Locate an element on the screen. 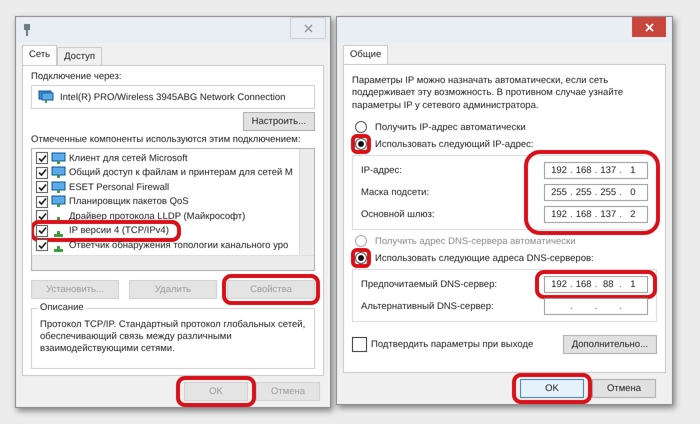 This screenshot has width=700, height=424. field-label: Предпочитаемый DNS-сервер: is located at coordinates (429, 284).